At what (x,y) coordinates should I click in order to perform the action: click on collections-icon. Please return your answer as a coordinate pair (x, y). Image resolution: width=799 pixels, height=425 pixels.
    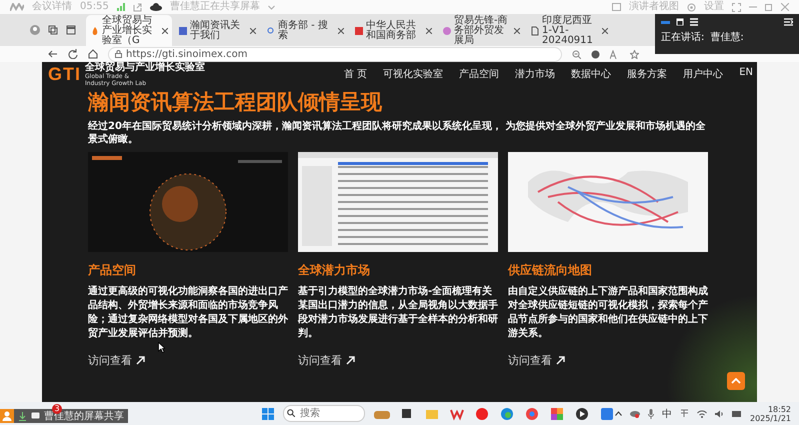
    Looking at the image, I should click on (53, 30).